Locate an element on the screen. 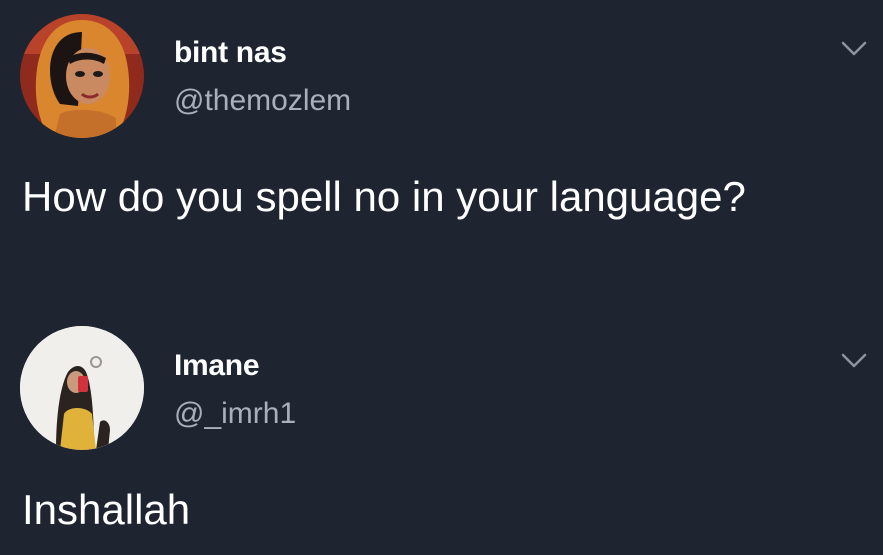 The image size is (883, 555). tweet-text: How do you spell no in your language? is located at coordinates (384, 196).